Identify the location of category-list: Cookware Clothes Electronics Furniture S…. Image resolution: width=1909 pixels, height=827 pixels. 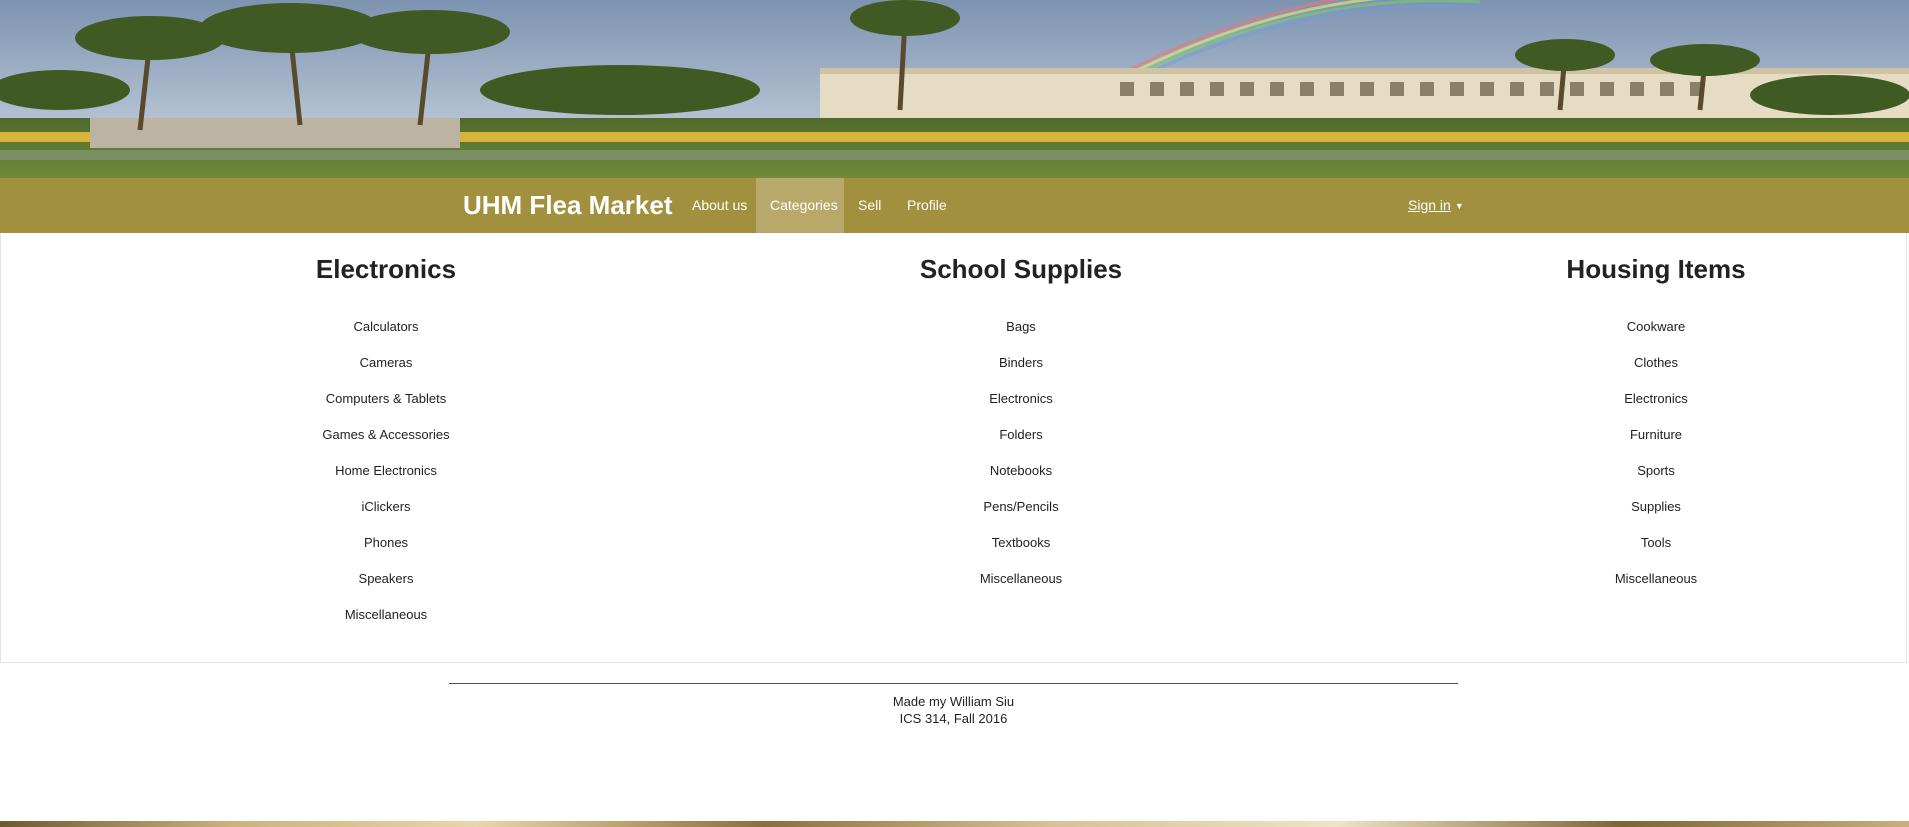
(1656, 453).